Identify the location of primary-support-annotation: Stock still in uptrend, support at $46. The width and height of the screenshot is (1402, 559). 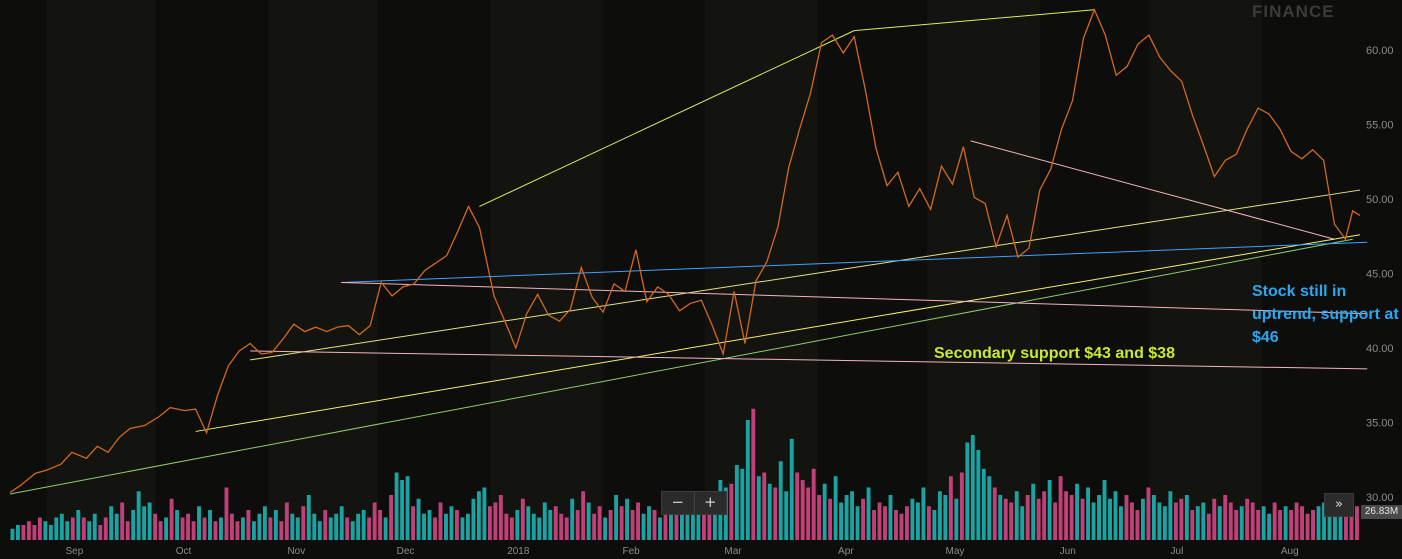
(1325, 314).